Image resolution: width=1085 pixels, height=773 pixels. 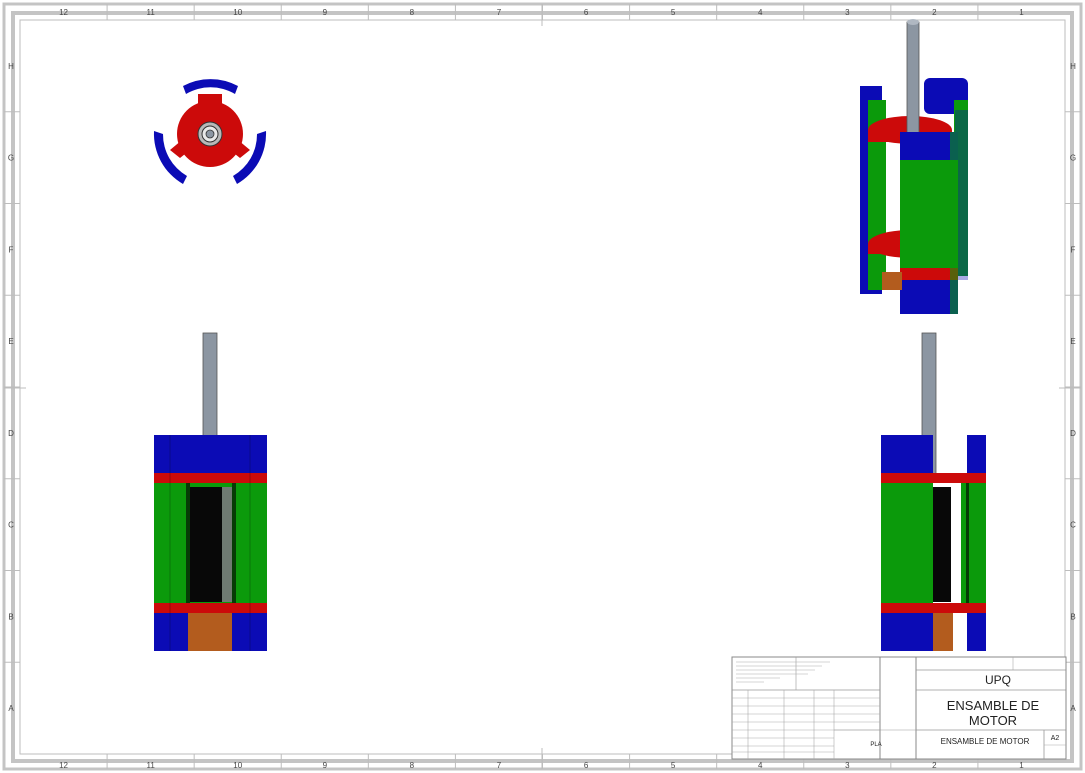 What do you see at coordinates (11, 708) in the screenshot?
I see `zone-row-label-left: A` at bounding box center [11, 708].